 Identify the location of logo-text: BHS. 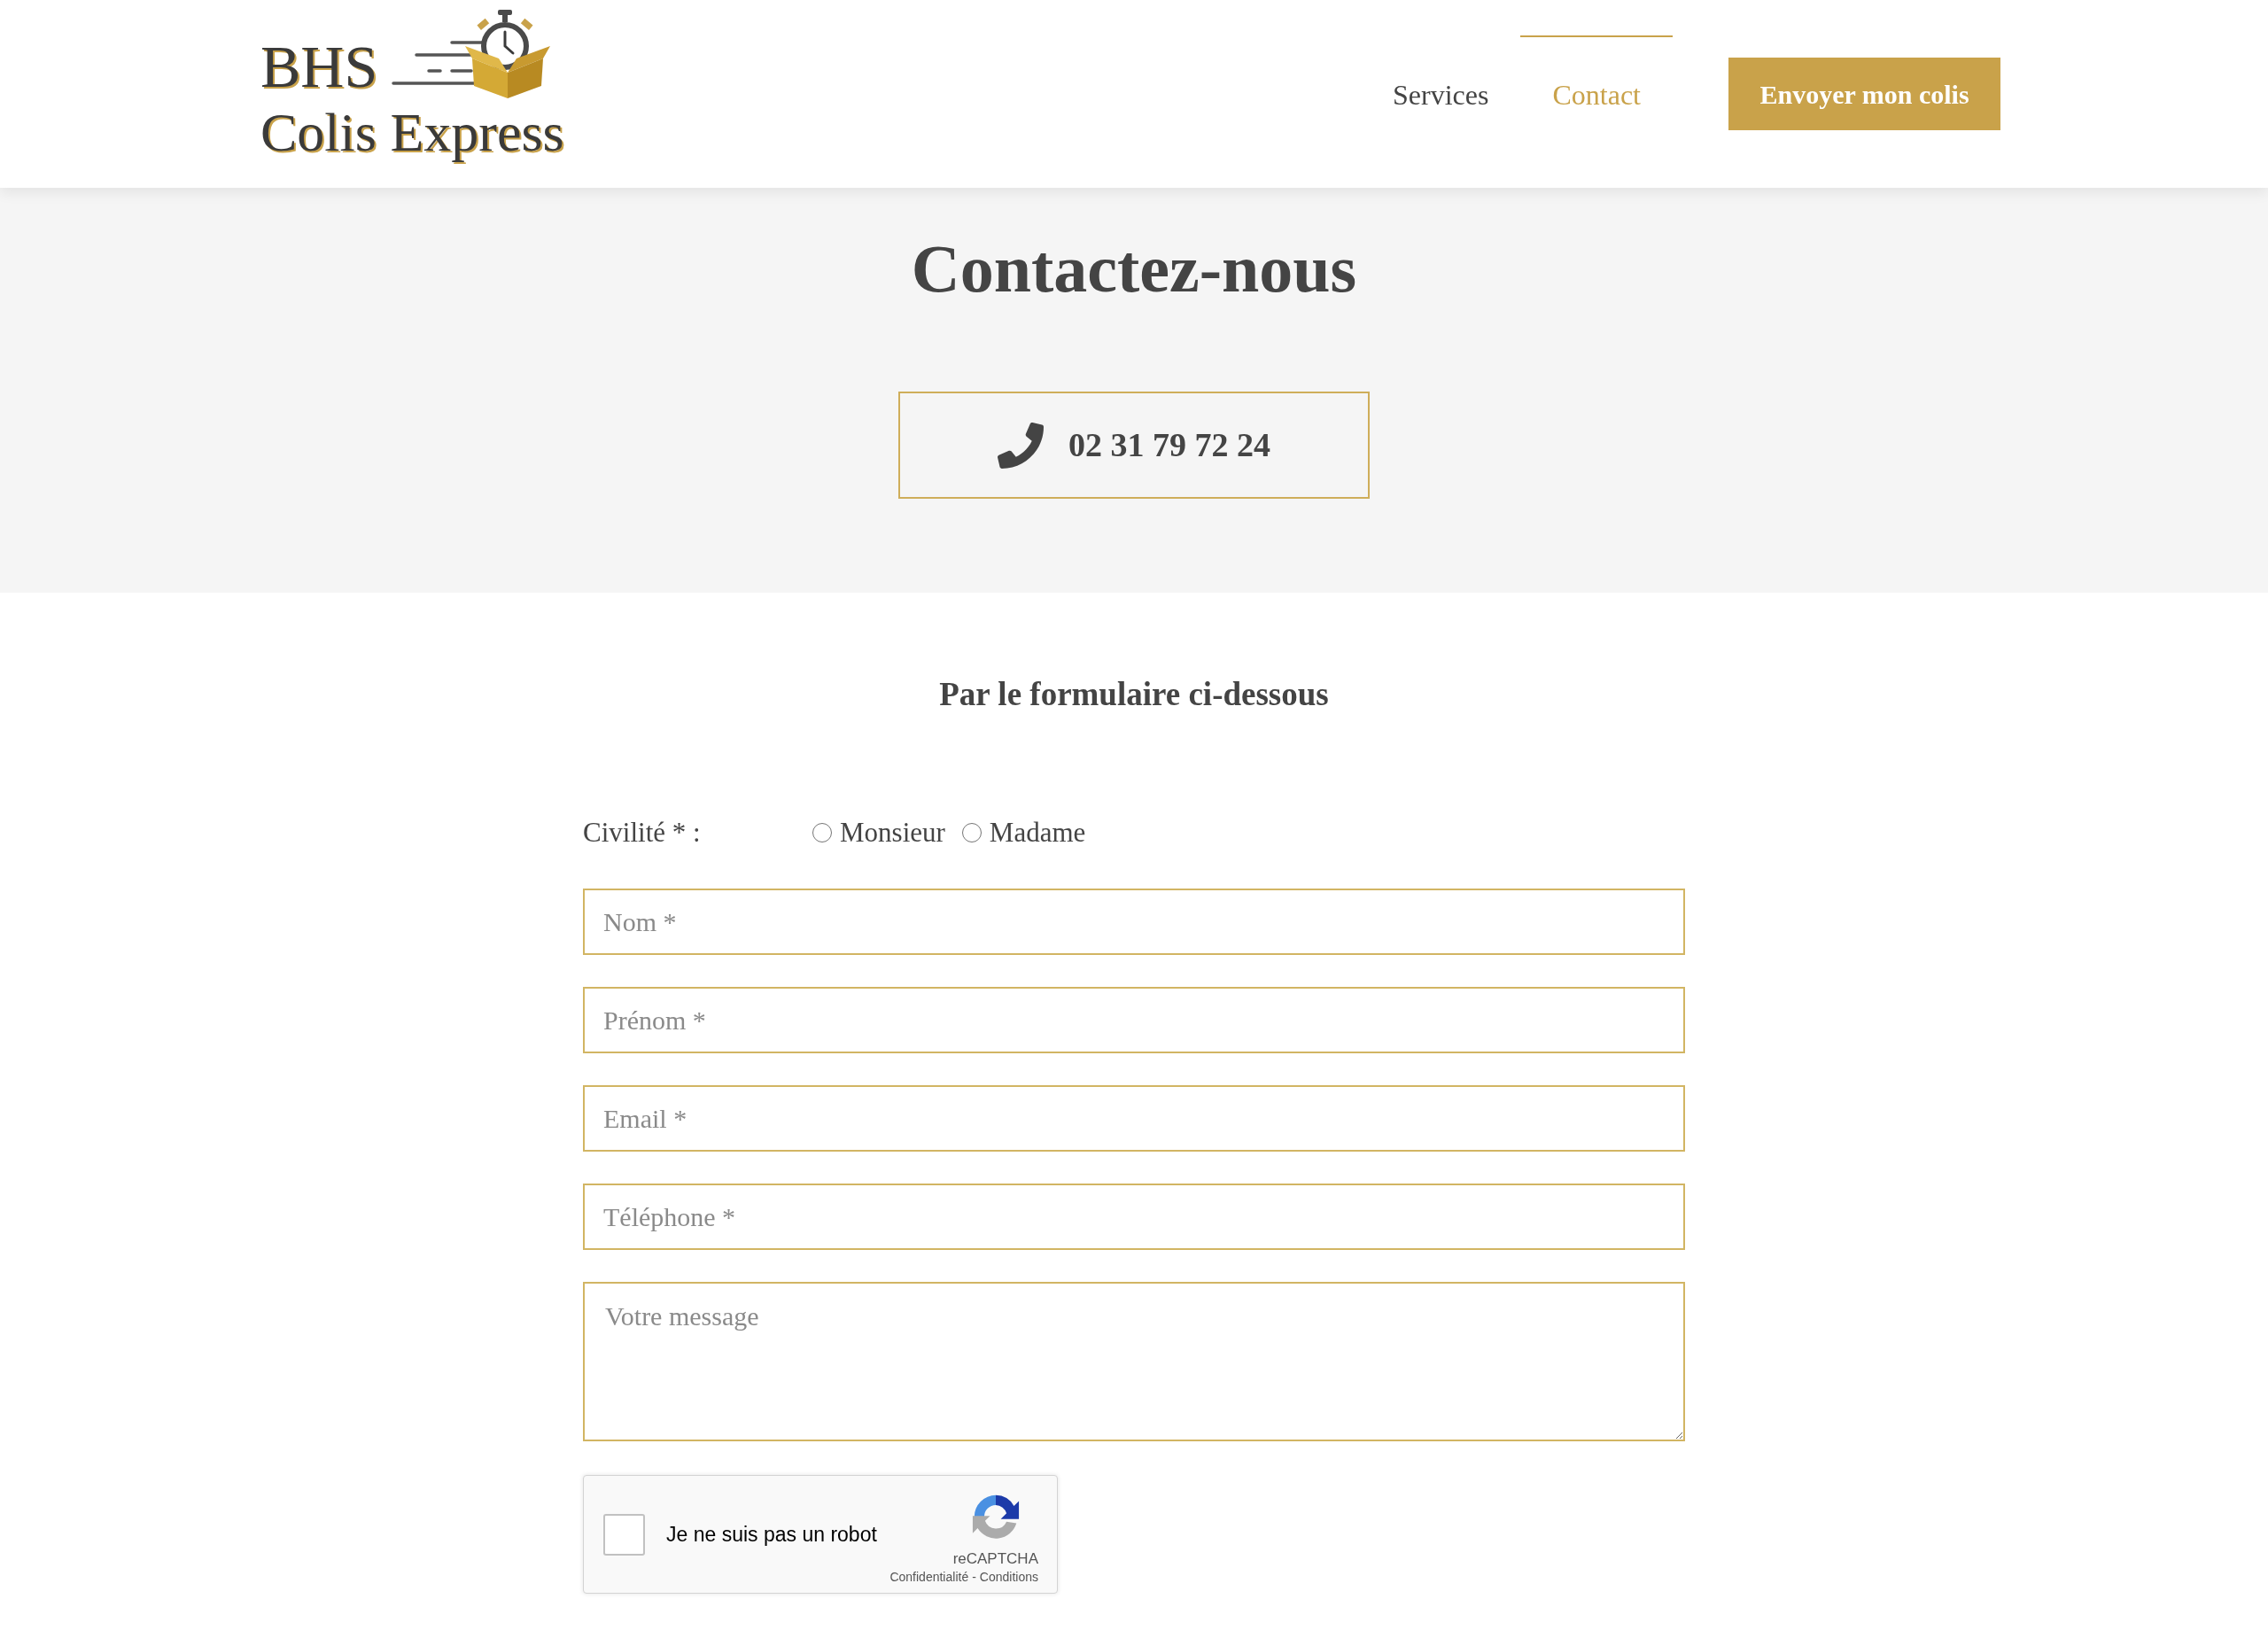
(319, 66).